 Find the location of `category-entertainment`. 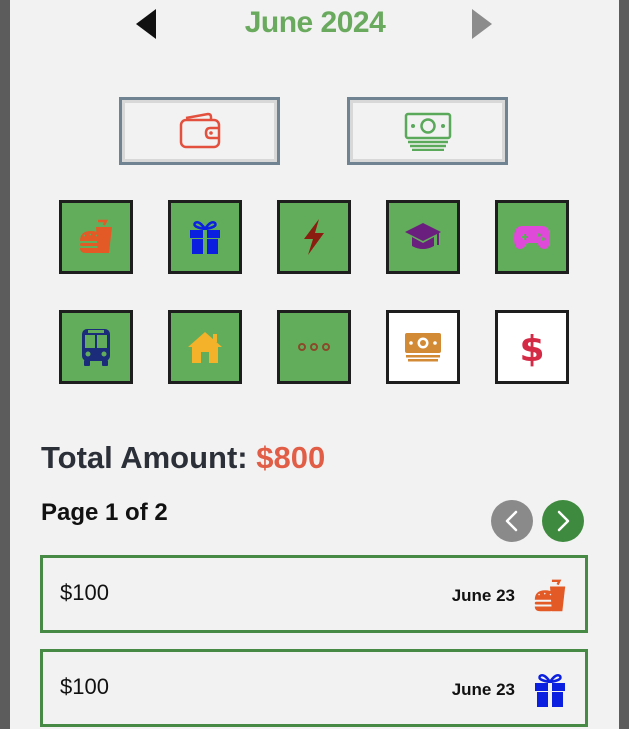

category-entertainment is located at coordinates (532, 237).